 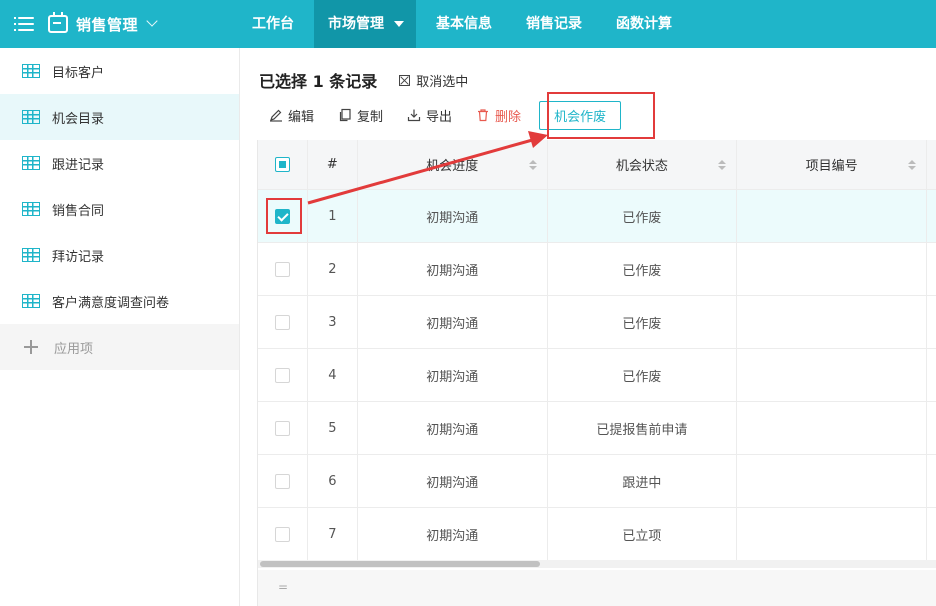 What do you see at coordinates (356, 24) in the screenshot?
I see `nav-item-label: 市场管理` at bounding box center [356, 24].